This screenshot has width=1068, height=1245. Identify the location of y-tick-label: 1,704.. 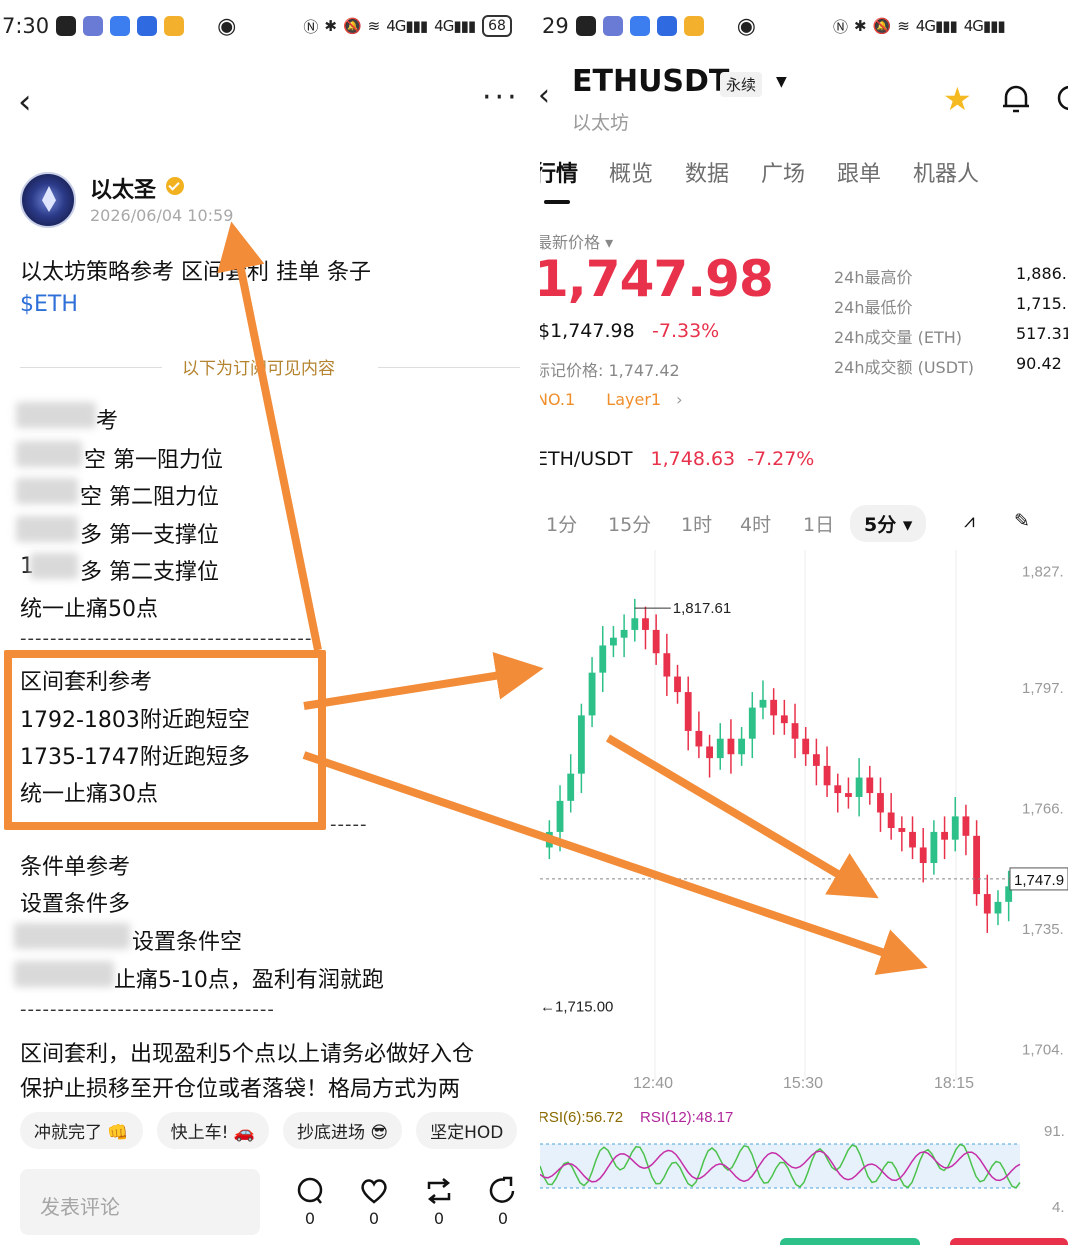
(1043, 1049).